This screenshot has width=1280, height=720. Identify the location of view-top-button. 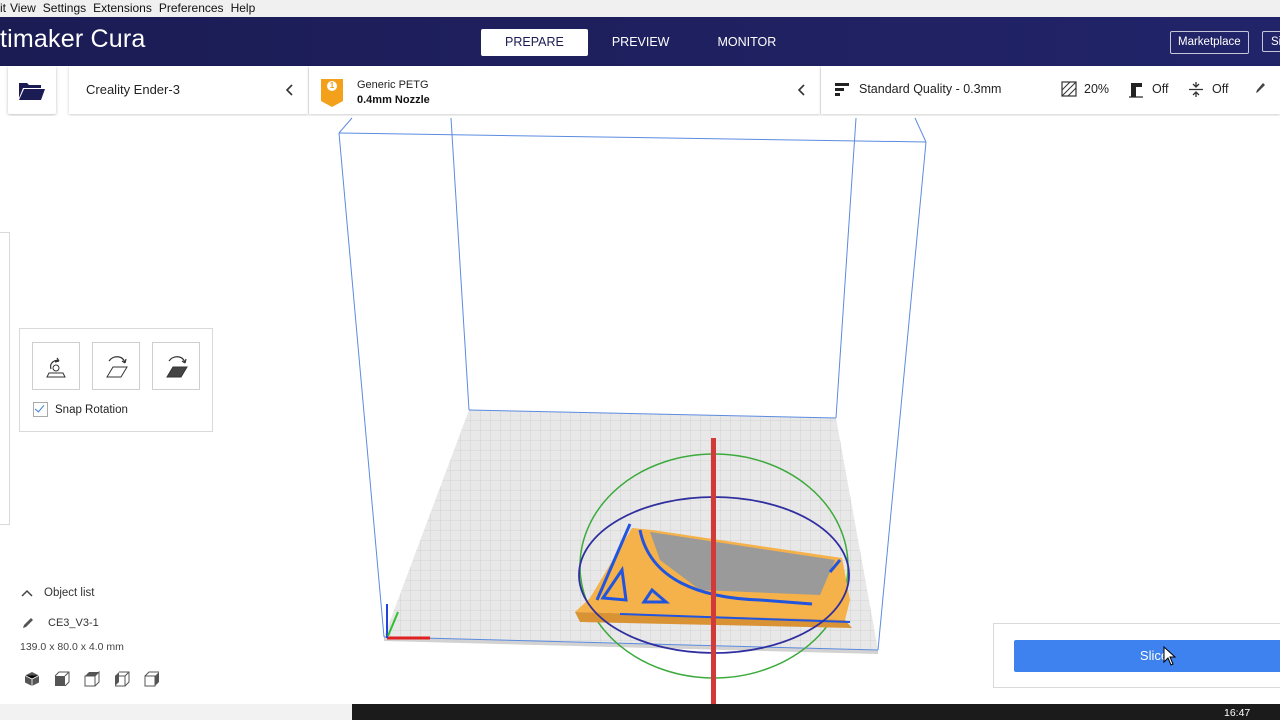
(93, 679).